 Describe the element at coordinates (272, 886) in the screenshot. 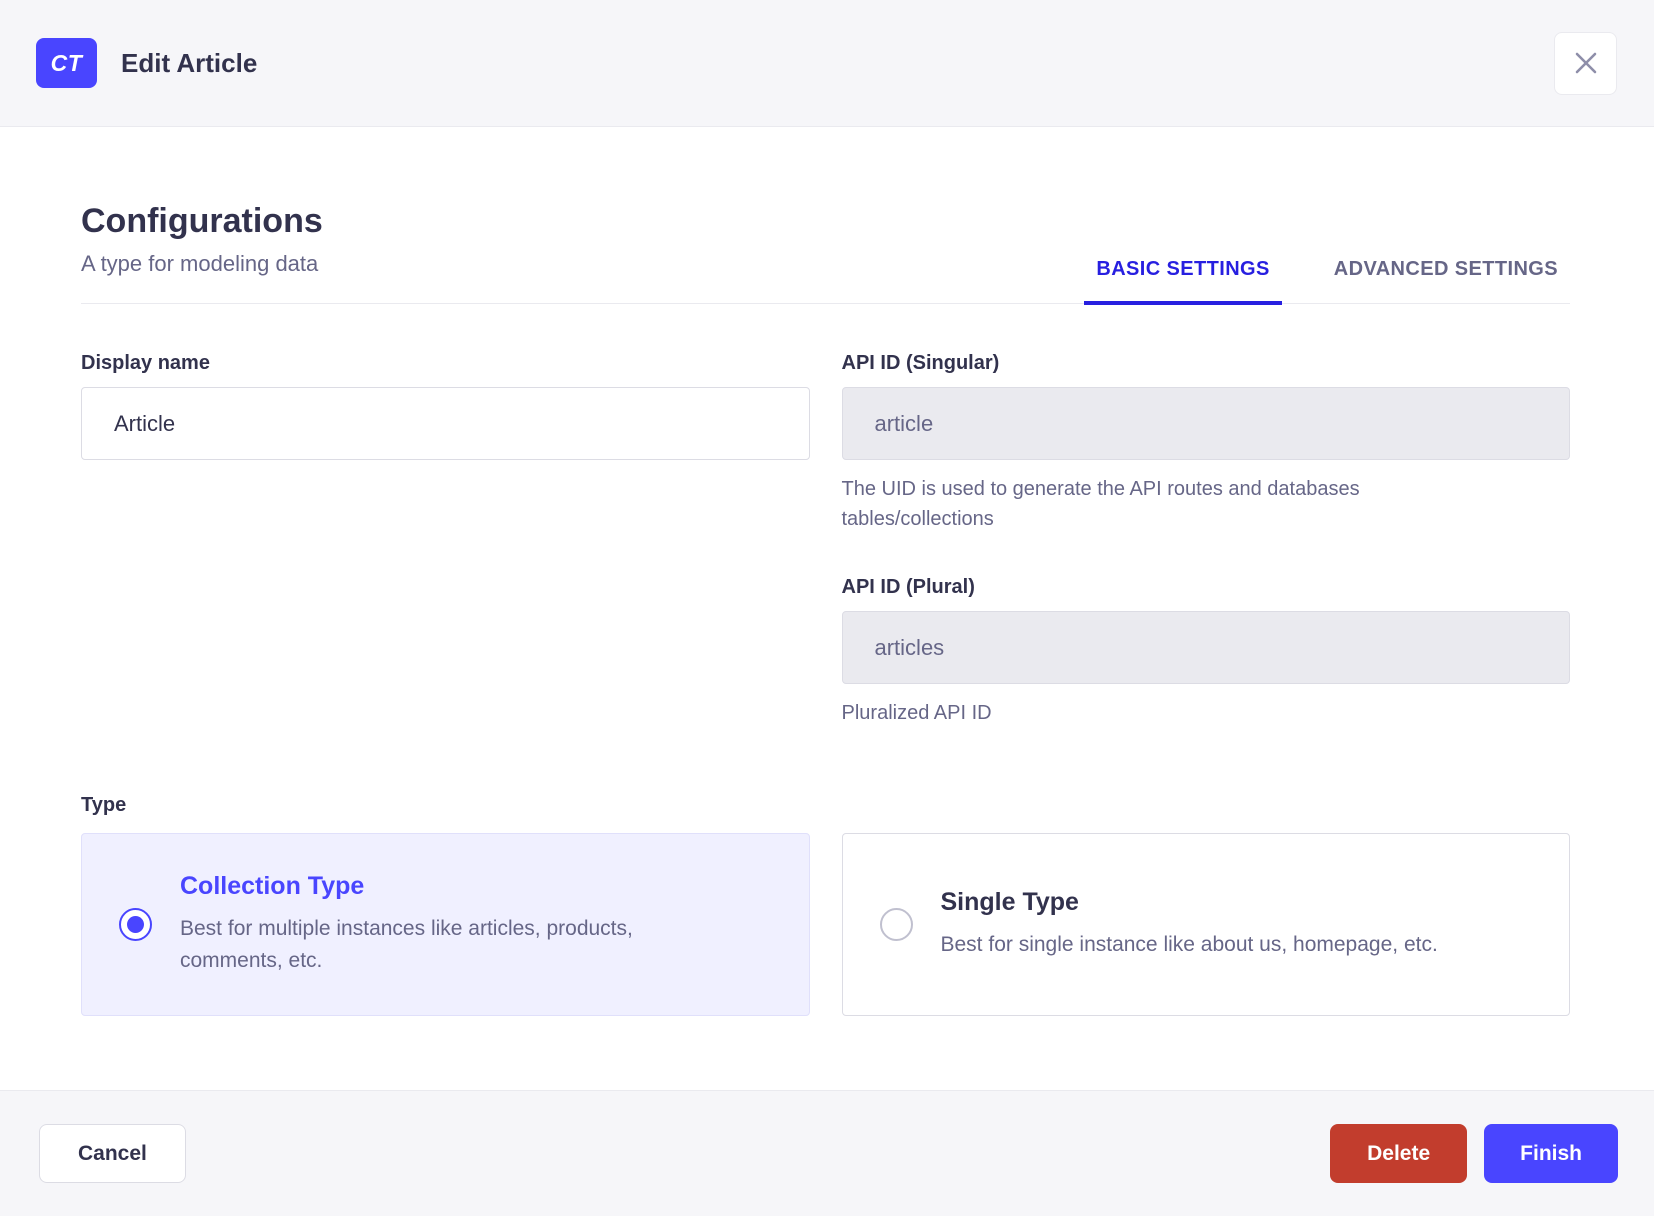

I see `collection-type-title: Collection Type` at that location.